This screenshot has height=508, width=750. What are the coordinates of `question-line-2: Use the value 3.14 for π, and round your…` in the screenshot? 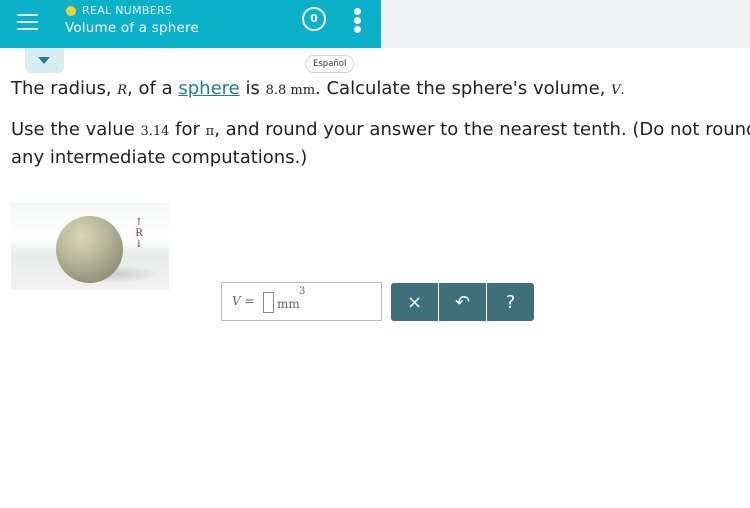 It's located at (380, 144).